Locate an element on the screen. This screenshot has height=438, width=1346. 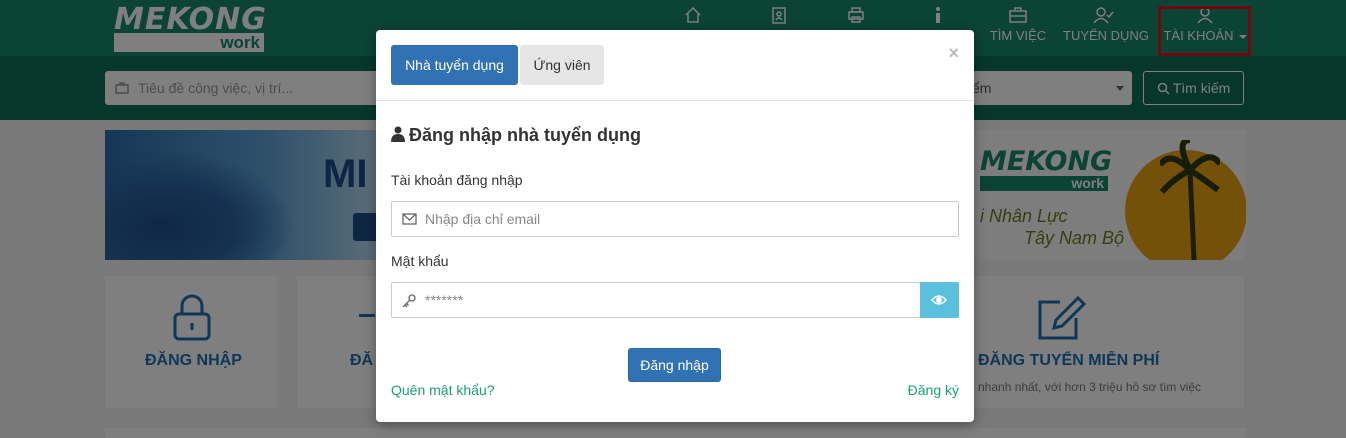
email-field: Nhập địa chỉ email is located at coordinates (675, 219).